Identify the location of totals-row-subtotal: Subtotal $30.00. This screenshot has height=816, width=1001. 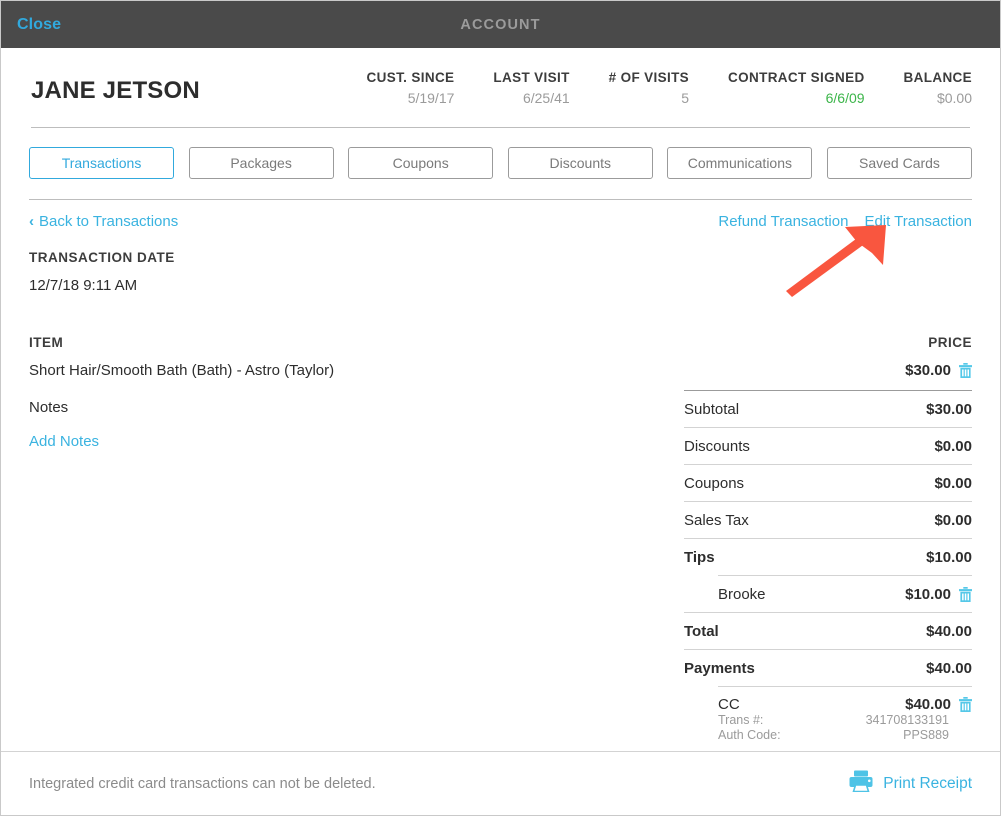
(828, 408).